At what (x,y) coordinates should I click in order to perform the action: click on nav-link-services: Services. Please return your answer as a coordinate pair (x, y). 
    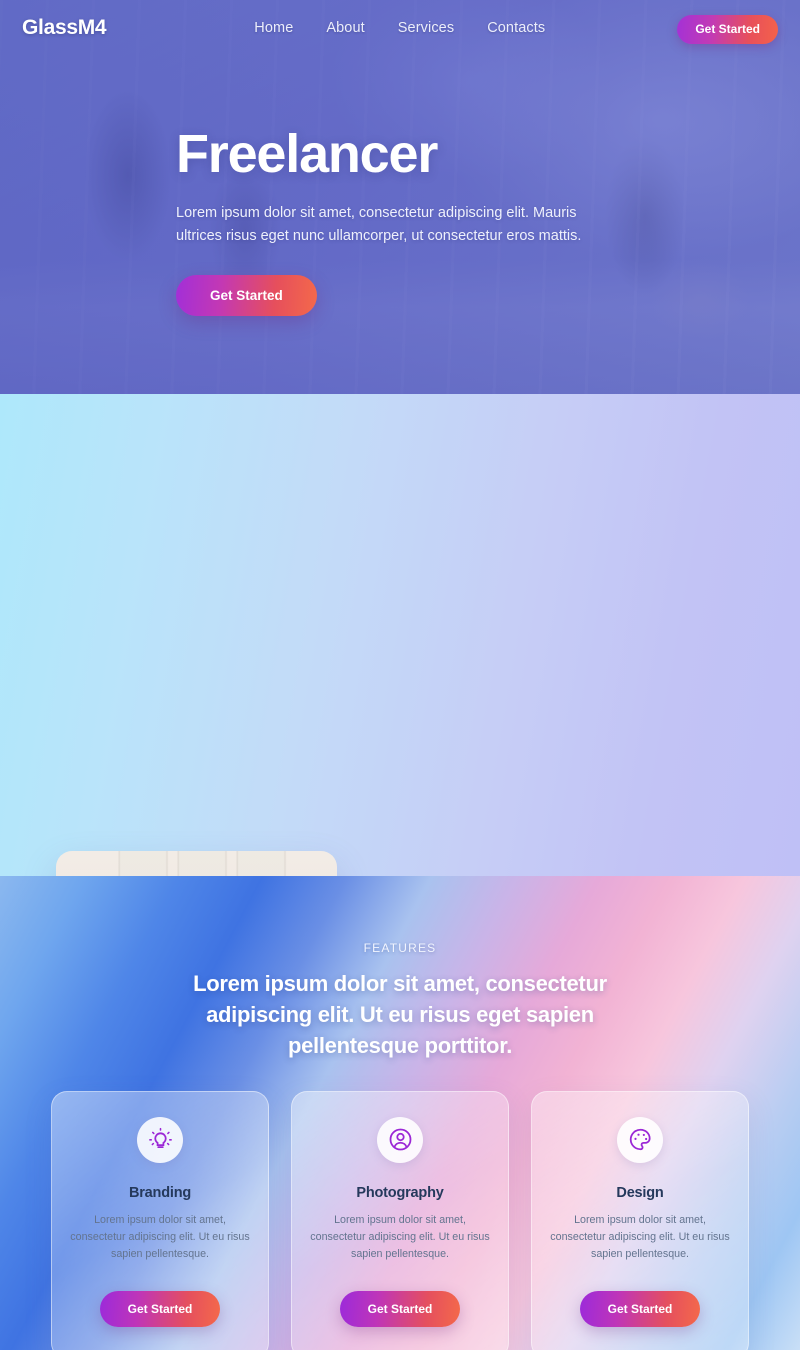
    Looking at the image, I should click on (426, 28).